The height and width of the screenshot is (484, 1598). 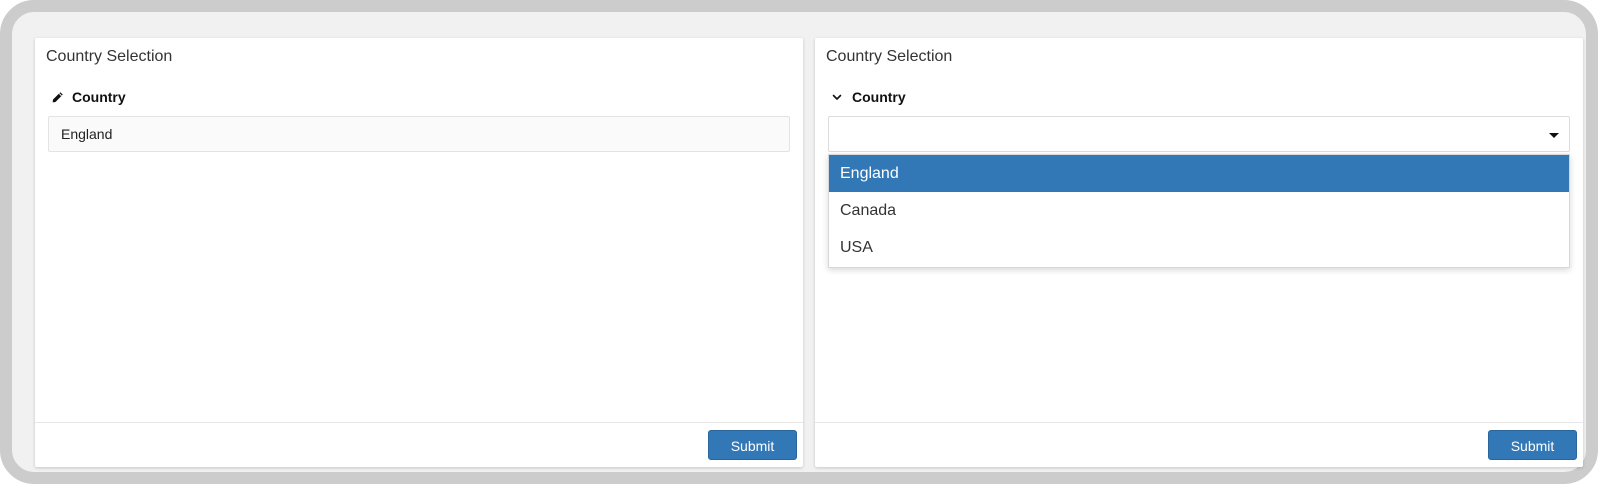 What do you see at coordinates (1199, 173) in the screenshot?
I see `dropdown-option-england: England` at bounding box center [1199, 173].